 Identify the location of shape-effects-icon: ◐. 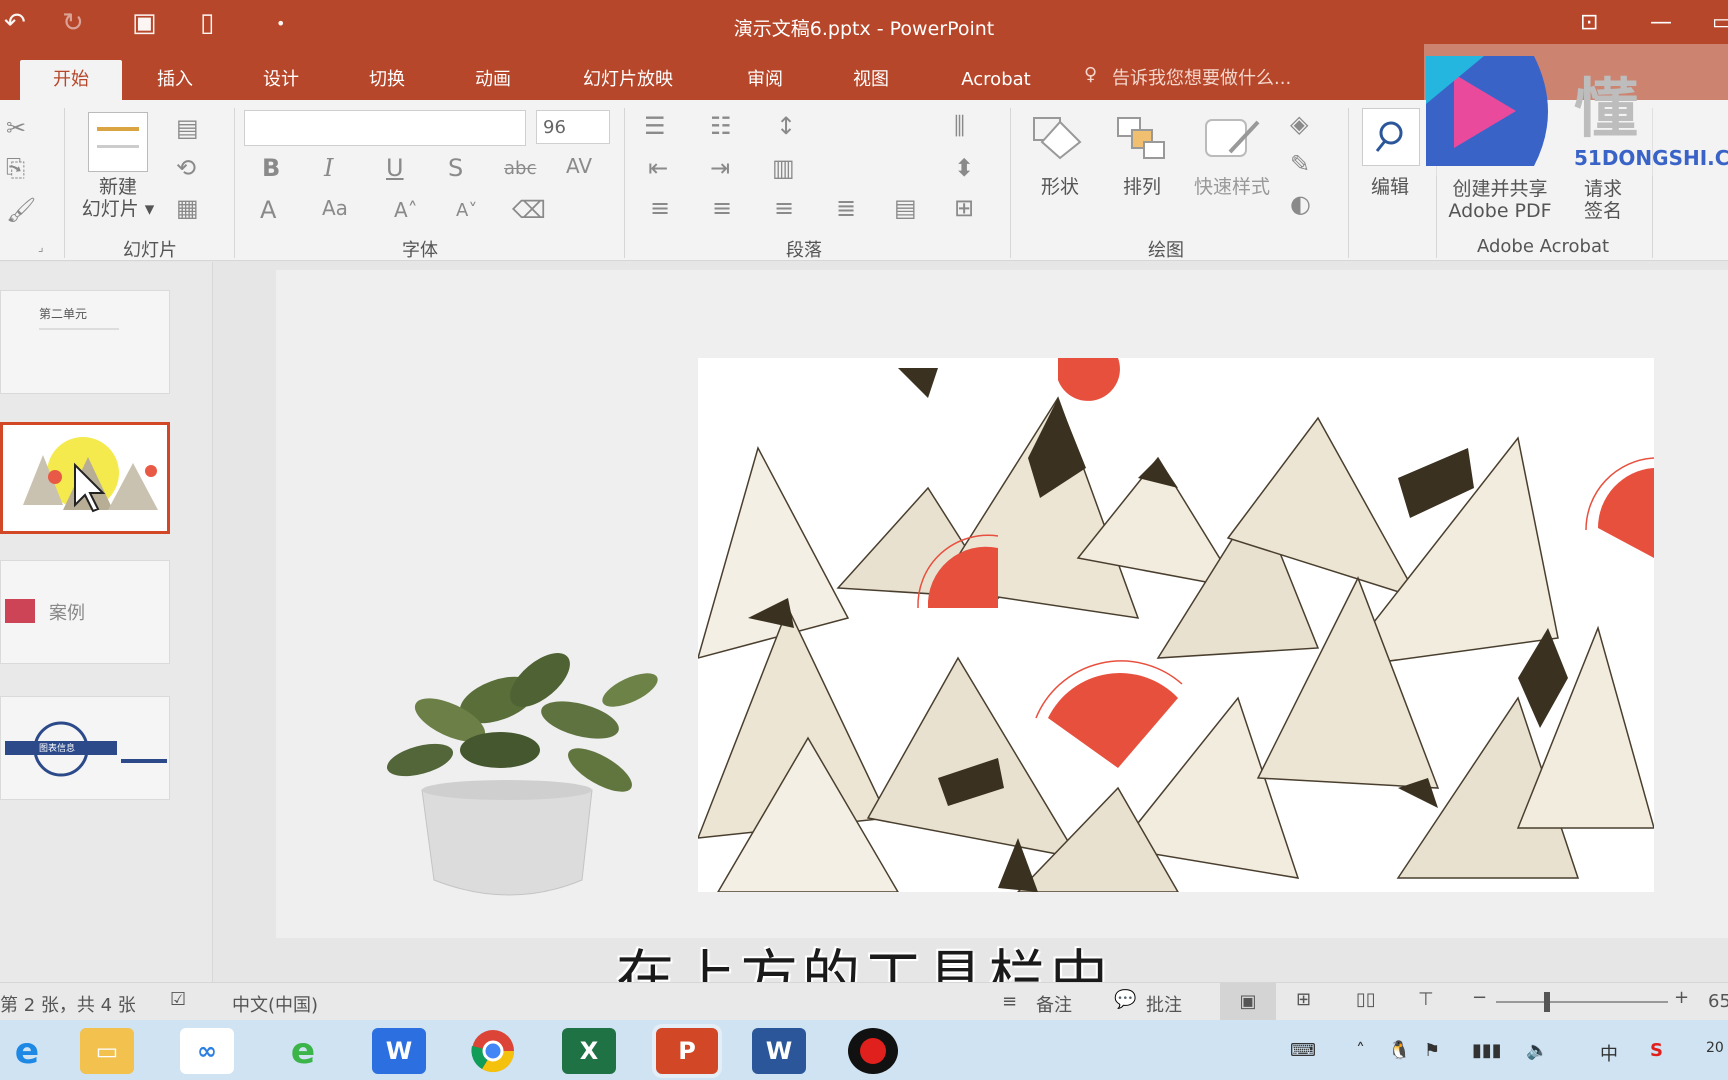
(1300, 204).